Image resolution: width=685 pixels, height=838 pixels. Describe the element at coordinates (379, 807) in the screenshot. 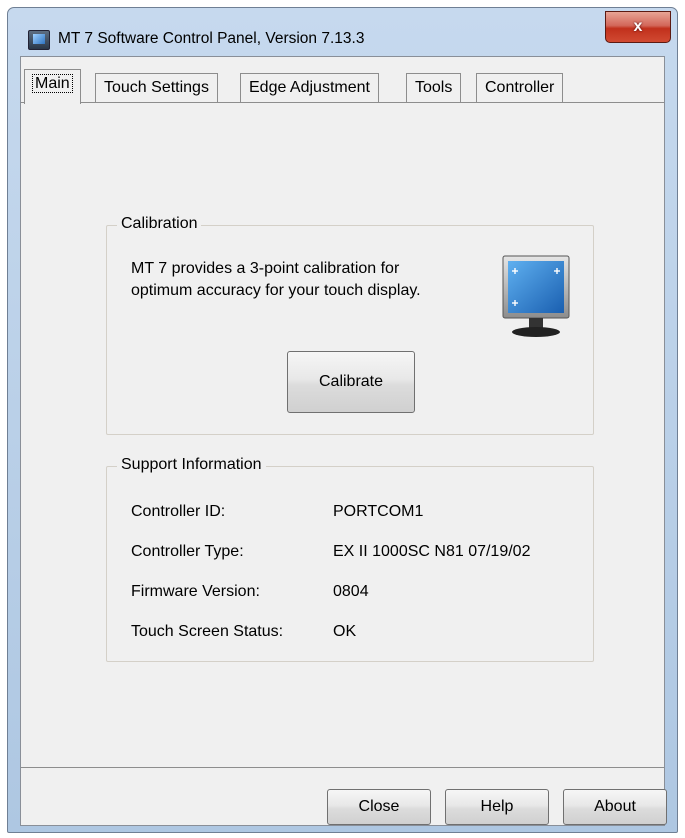

I see `close-button: Close` at that location.